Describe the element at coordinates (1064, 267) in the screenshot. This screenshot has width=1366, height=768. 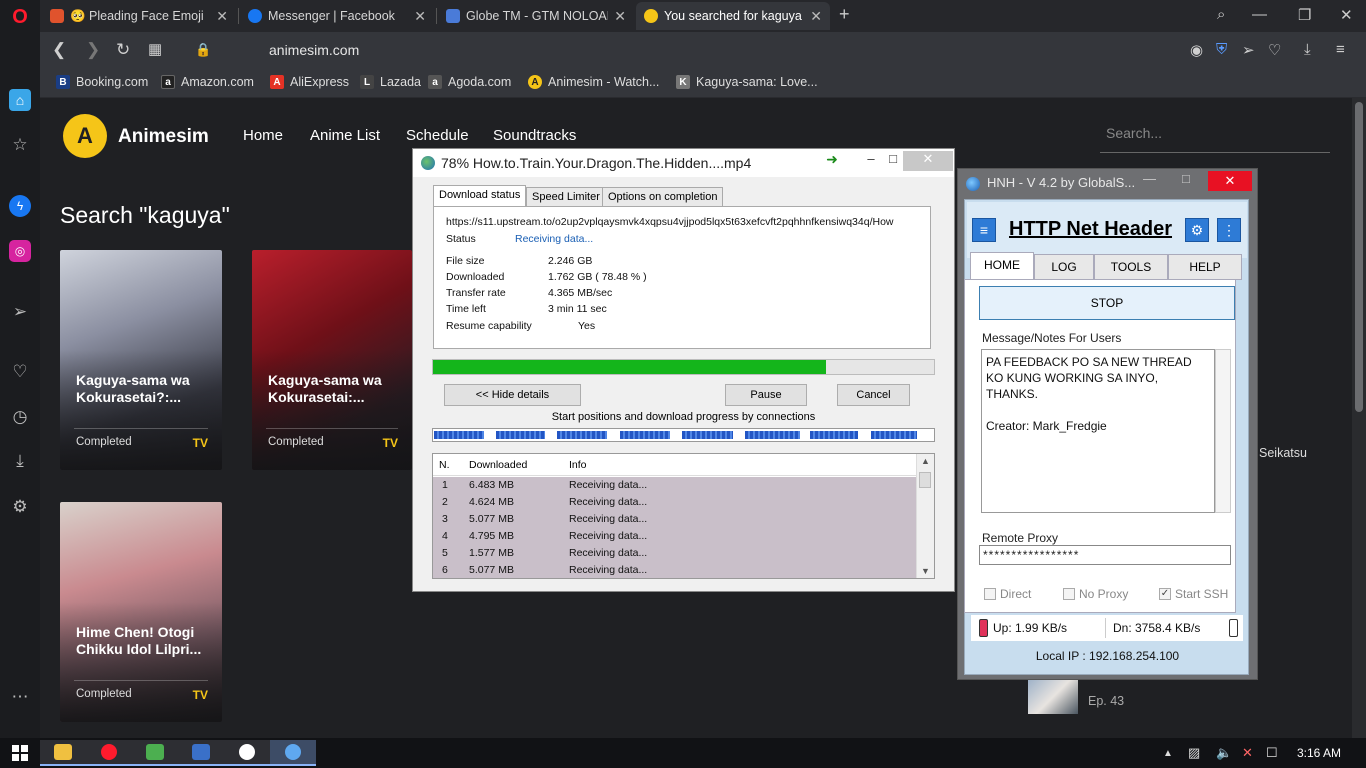
I see `tab-log: LOG` at that location.